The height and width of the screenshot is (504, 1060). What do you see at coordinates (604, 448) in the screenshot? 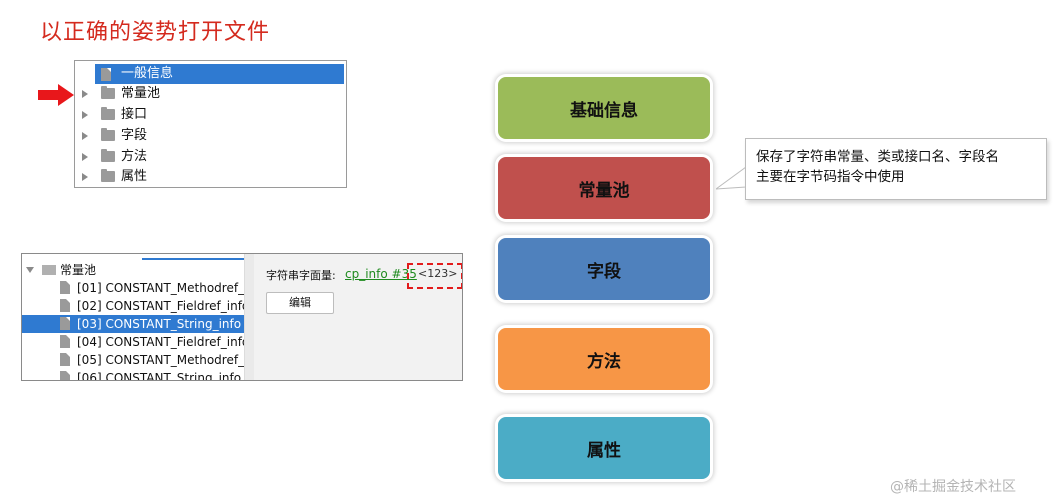
I see `box-attributes: 属性` at bounding box center [604, 448].